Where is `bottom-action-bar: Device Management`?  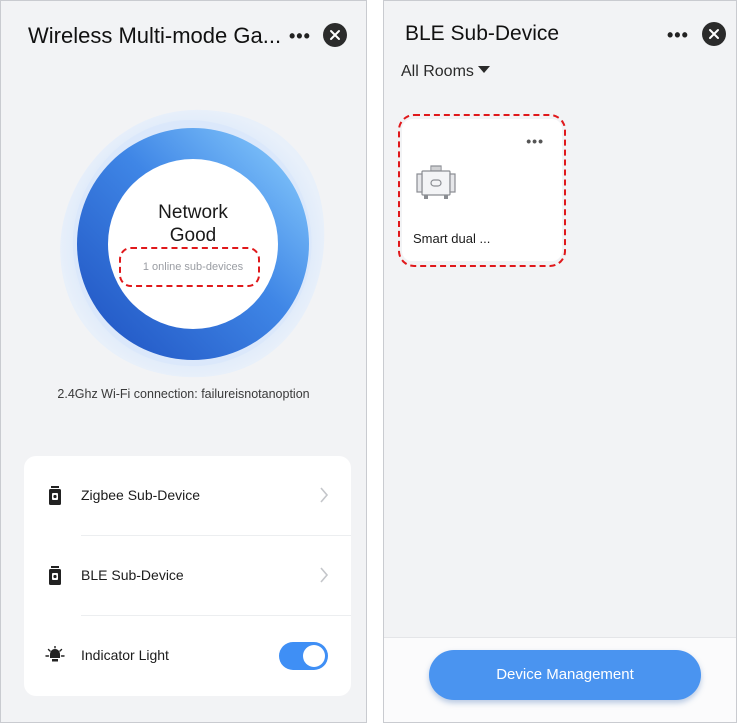 bottom-action-bar: Device Management is located at coordinates (560, 679).